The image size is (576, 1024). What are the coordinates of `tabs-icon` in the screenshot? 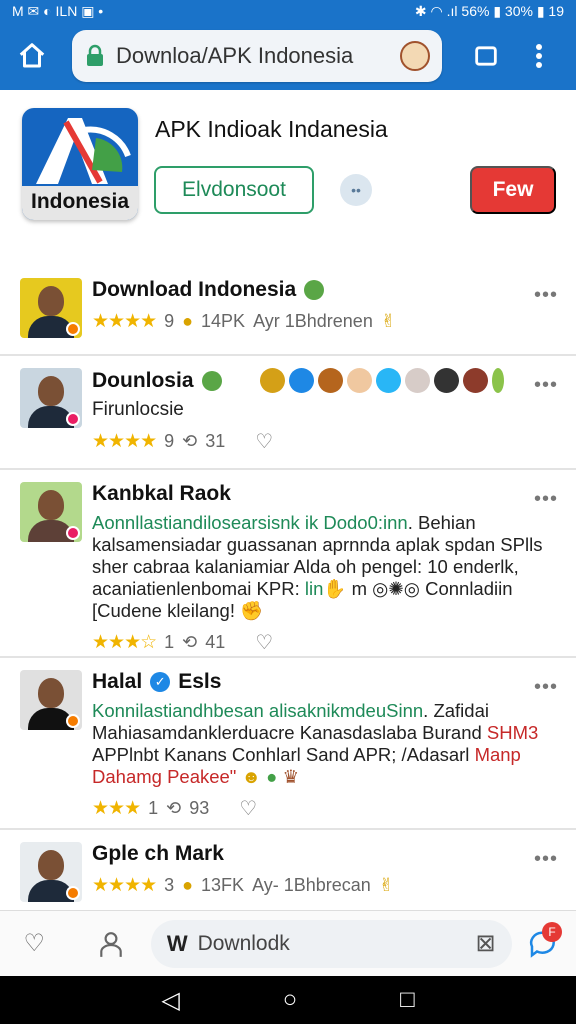 It's located at (486, 56).